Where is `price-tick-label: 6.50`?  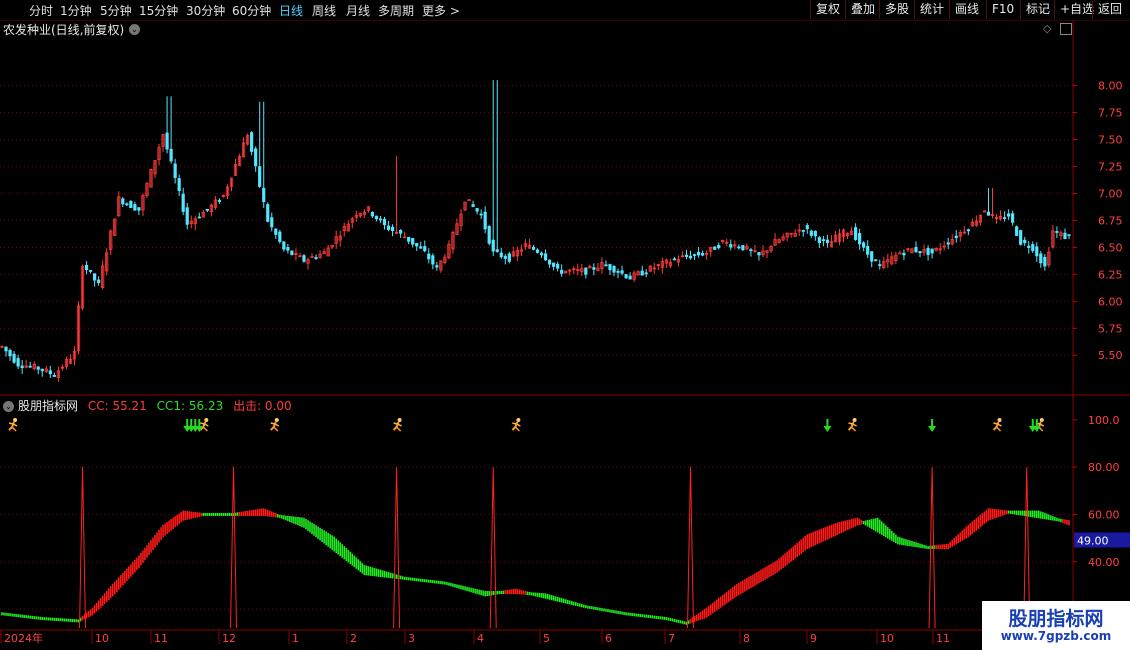
price-tick-label: 6.50 is located at coordinates (1110, 247).